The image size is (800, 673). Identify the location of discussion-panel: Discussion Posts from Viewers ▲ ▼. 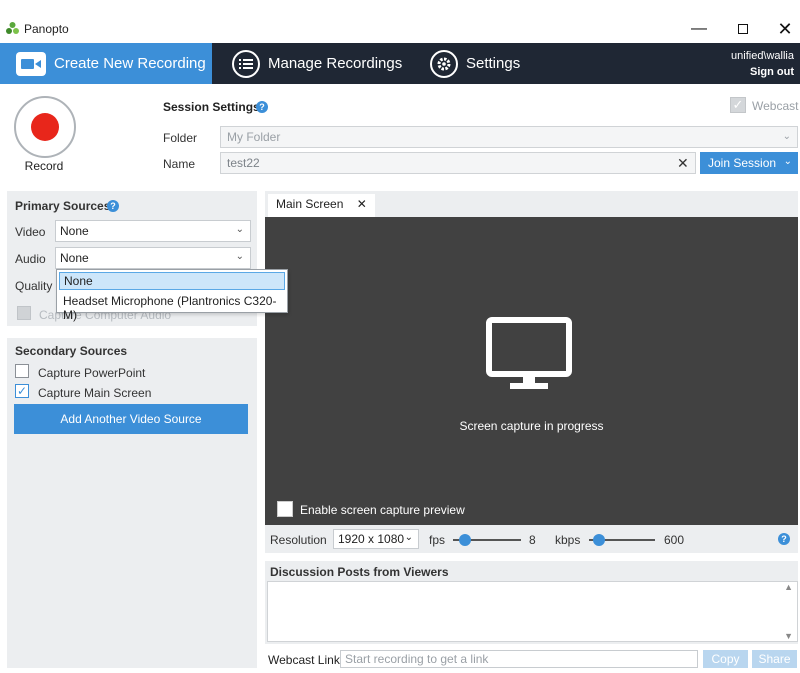
(531, 602).